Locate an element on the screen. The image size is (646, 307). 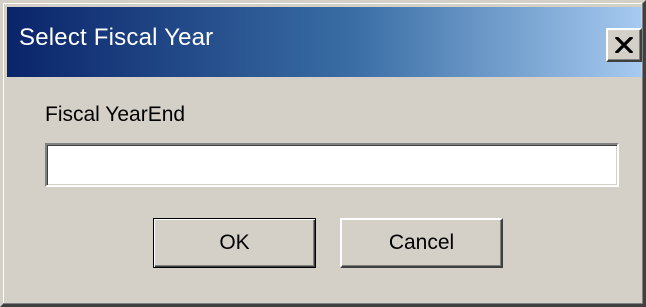
close-icon is located at coordinates (624, 45).